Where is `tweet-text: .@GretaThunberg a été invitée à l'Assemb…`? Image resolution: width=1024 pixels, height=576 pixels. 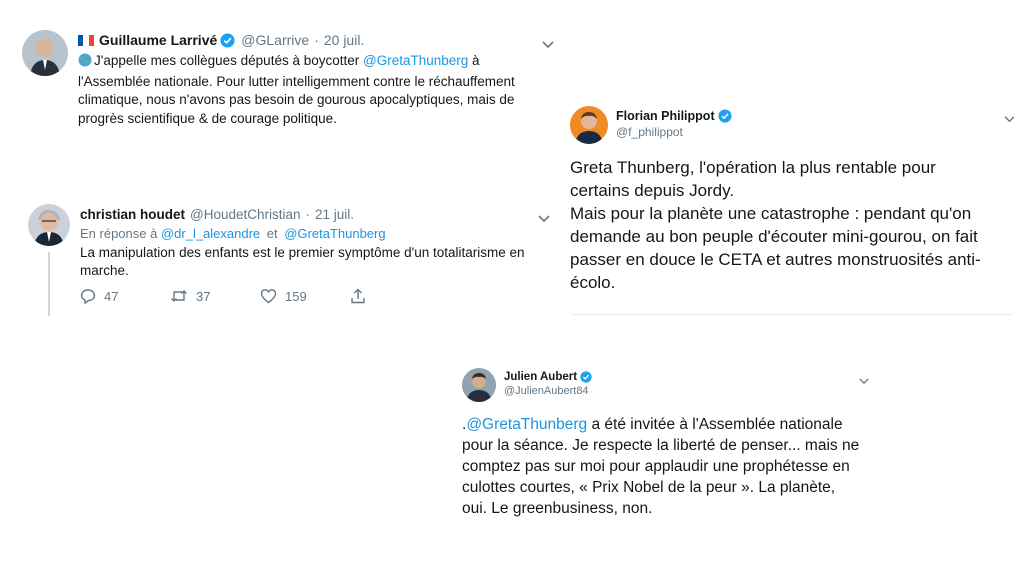 tweet-text: .@GretaThunberg a été invitée à l'Assemb… is located at coordinates (661, 466).